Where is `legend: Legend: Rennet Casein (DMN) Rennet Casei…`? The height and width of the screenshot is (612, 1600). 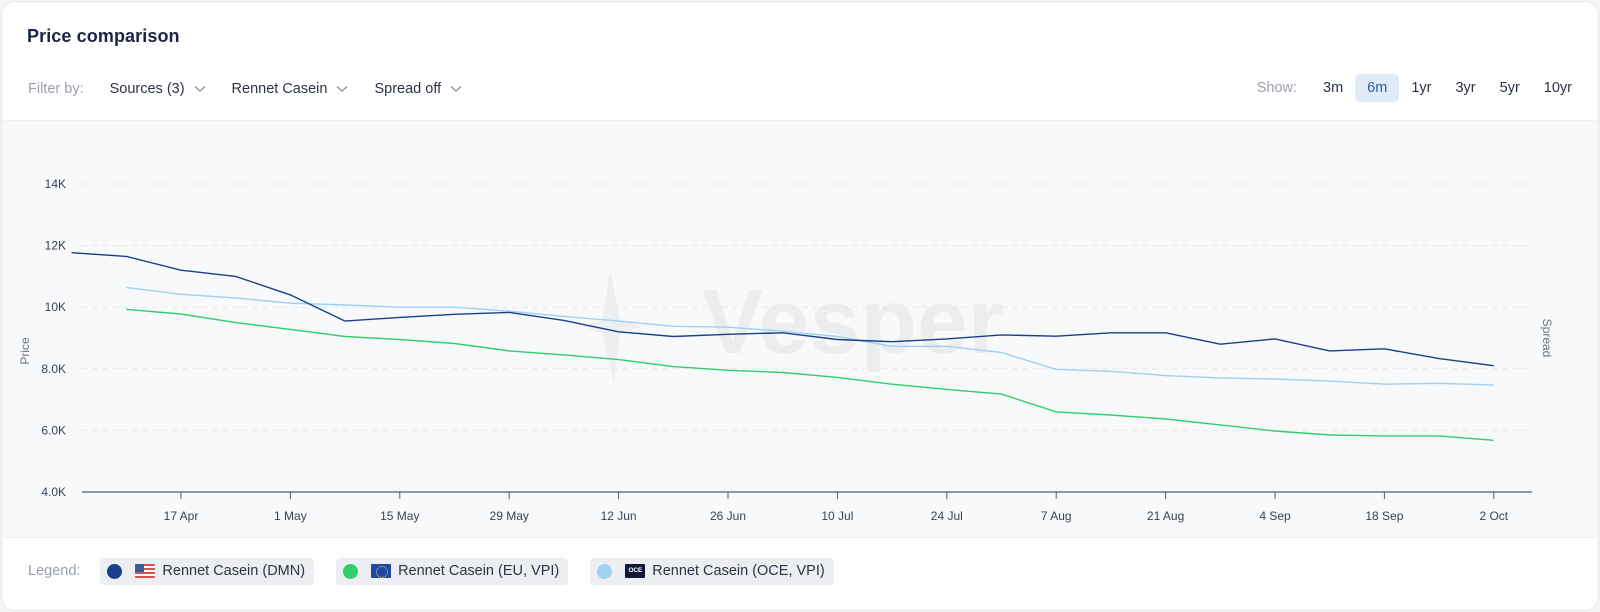
legend: Legend: Rennet Casein (DMN) Rennet Casei… is located at coordinates (431, 571).